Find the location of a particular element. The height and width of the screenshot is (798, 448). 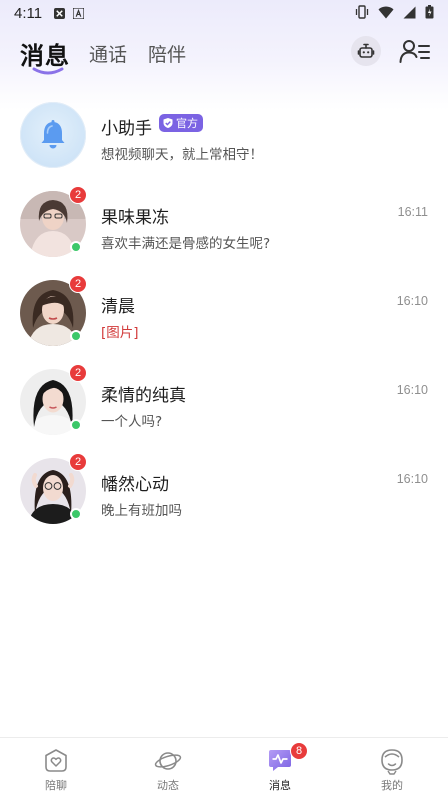

notification-x-icon is located at coordinates (60, 13).